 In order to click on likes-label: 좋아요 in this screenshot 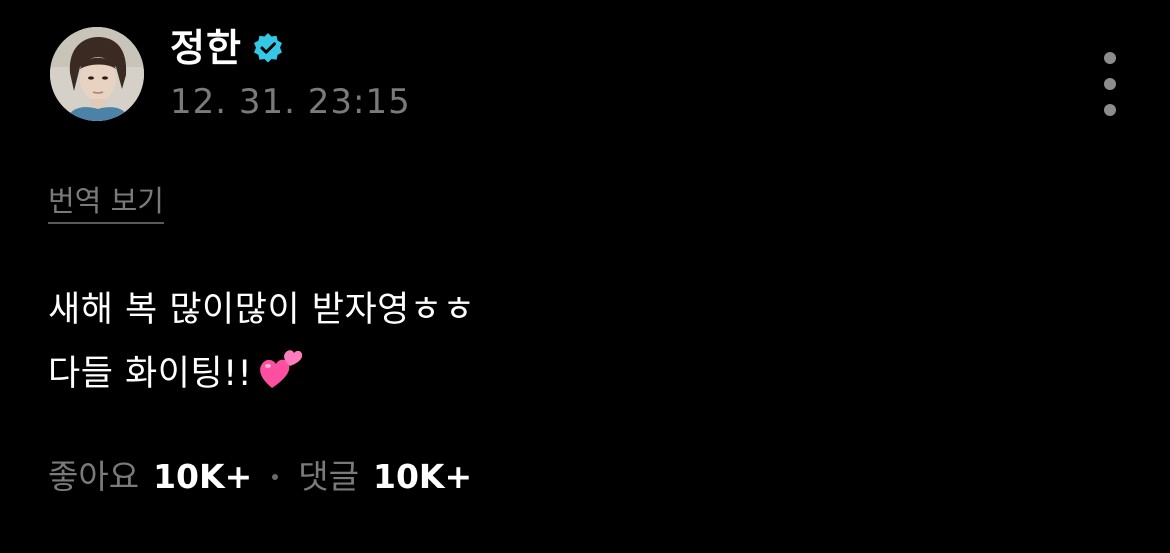, I will do `click(94, 476)`.